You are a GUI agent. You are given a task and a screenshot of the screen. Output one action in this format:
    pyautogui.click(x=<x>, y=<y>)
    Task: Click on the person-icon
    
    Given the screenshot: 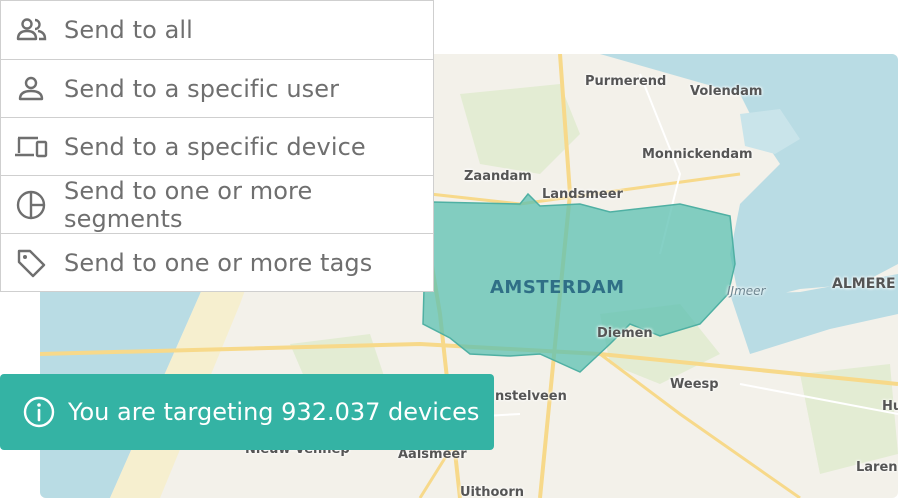 What is the action you would take?
    pyautogui.click(x=31, y=89)
    